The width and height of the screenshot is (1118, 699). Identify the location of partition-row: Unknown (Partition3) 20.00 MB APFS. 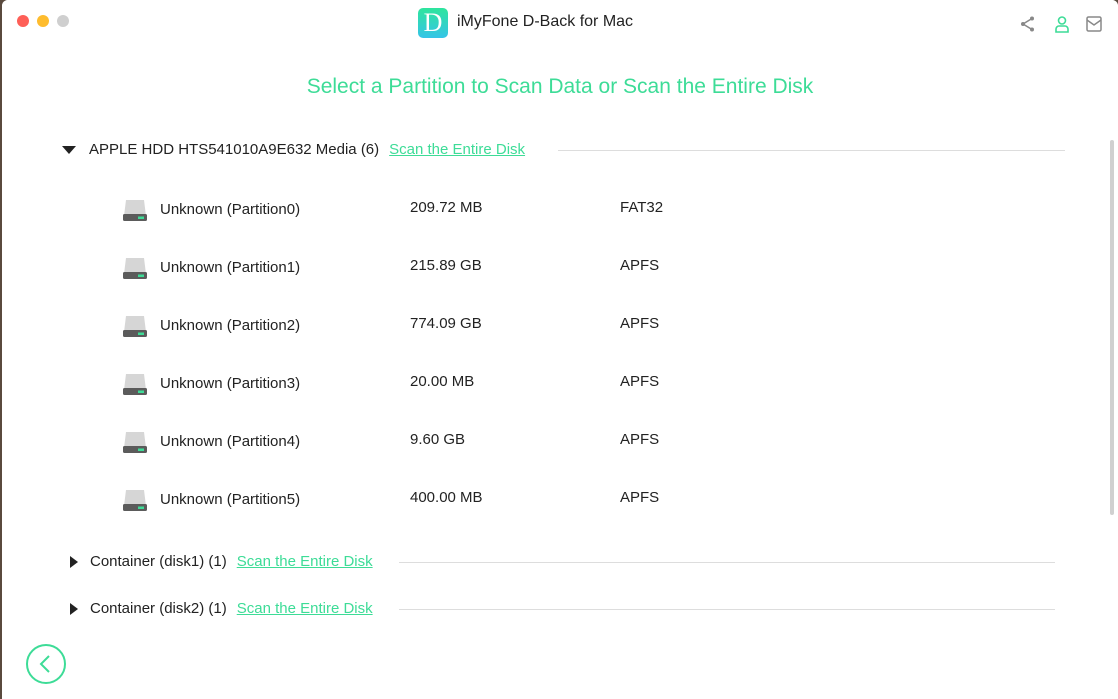
(422, 383).